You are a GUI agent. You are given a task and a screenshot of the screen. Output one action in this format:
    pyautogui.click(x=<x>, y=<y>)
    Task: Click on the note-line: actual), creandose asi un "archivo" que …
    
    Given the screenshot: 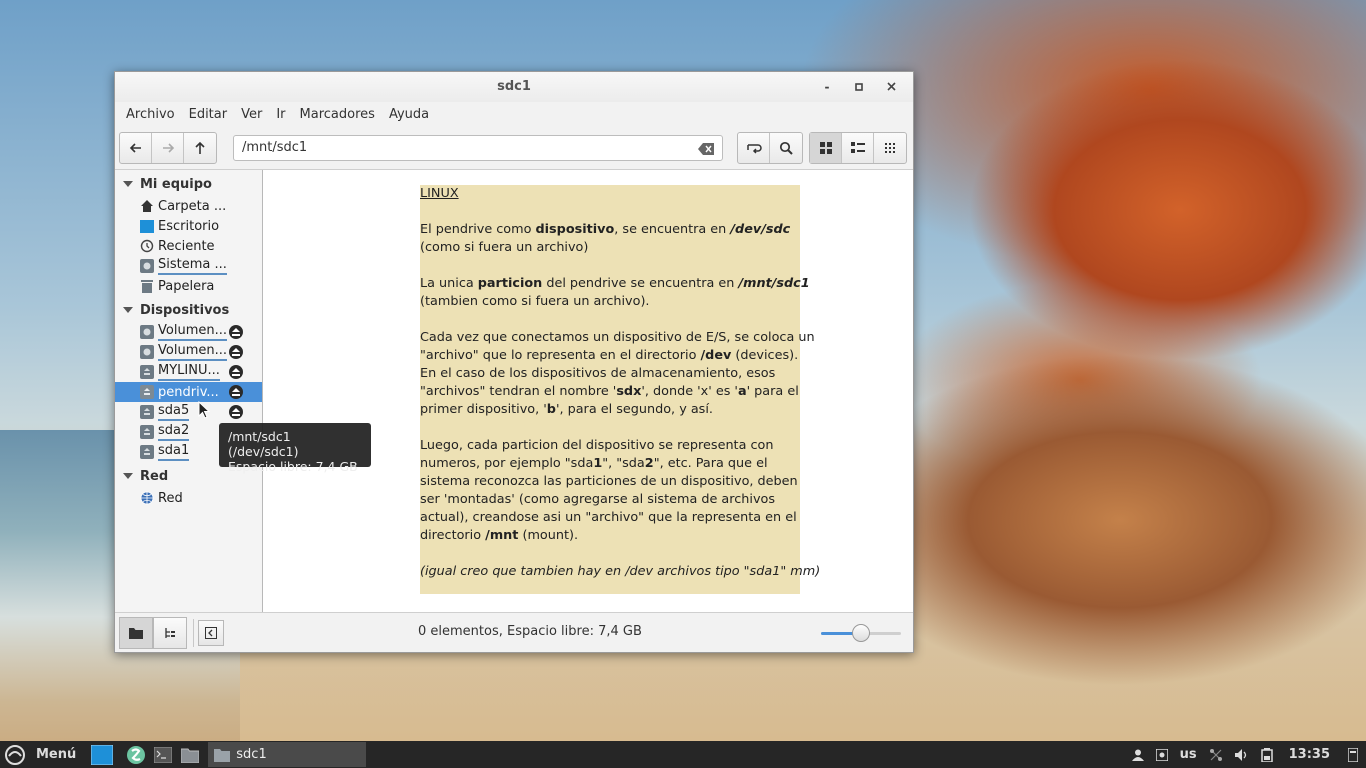 What is the action you would take?
    pyautogui.click(x=608, y=517)
    